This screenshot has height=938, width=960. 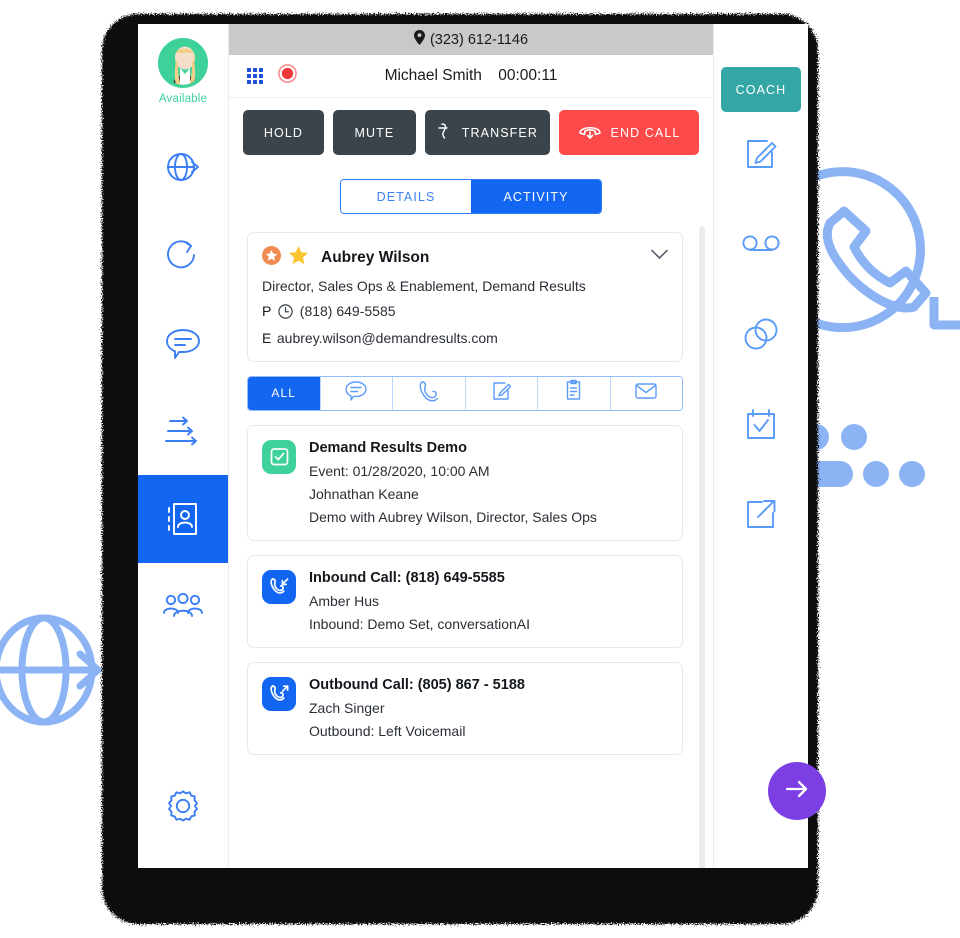 I want to click on envelope-icon, so click(x=646, y=393).